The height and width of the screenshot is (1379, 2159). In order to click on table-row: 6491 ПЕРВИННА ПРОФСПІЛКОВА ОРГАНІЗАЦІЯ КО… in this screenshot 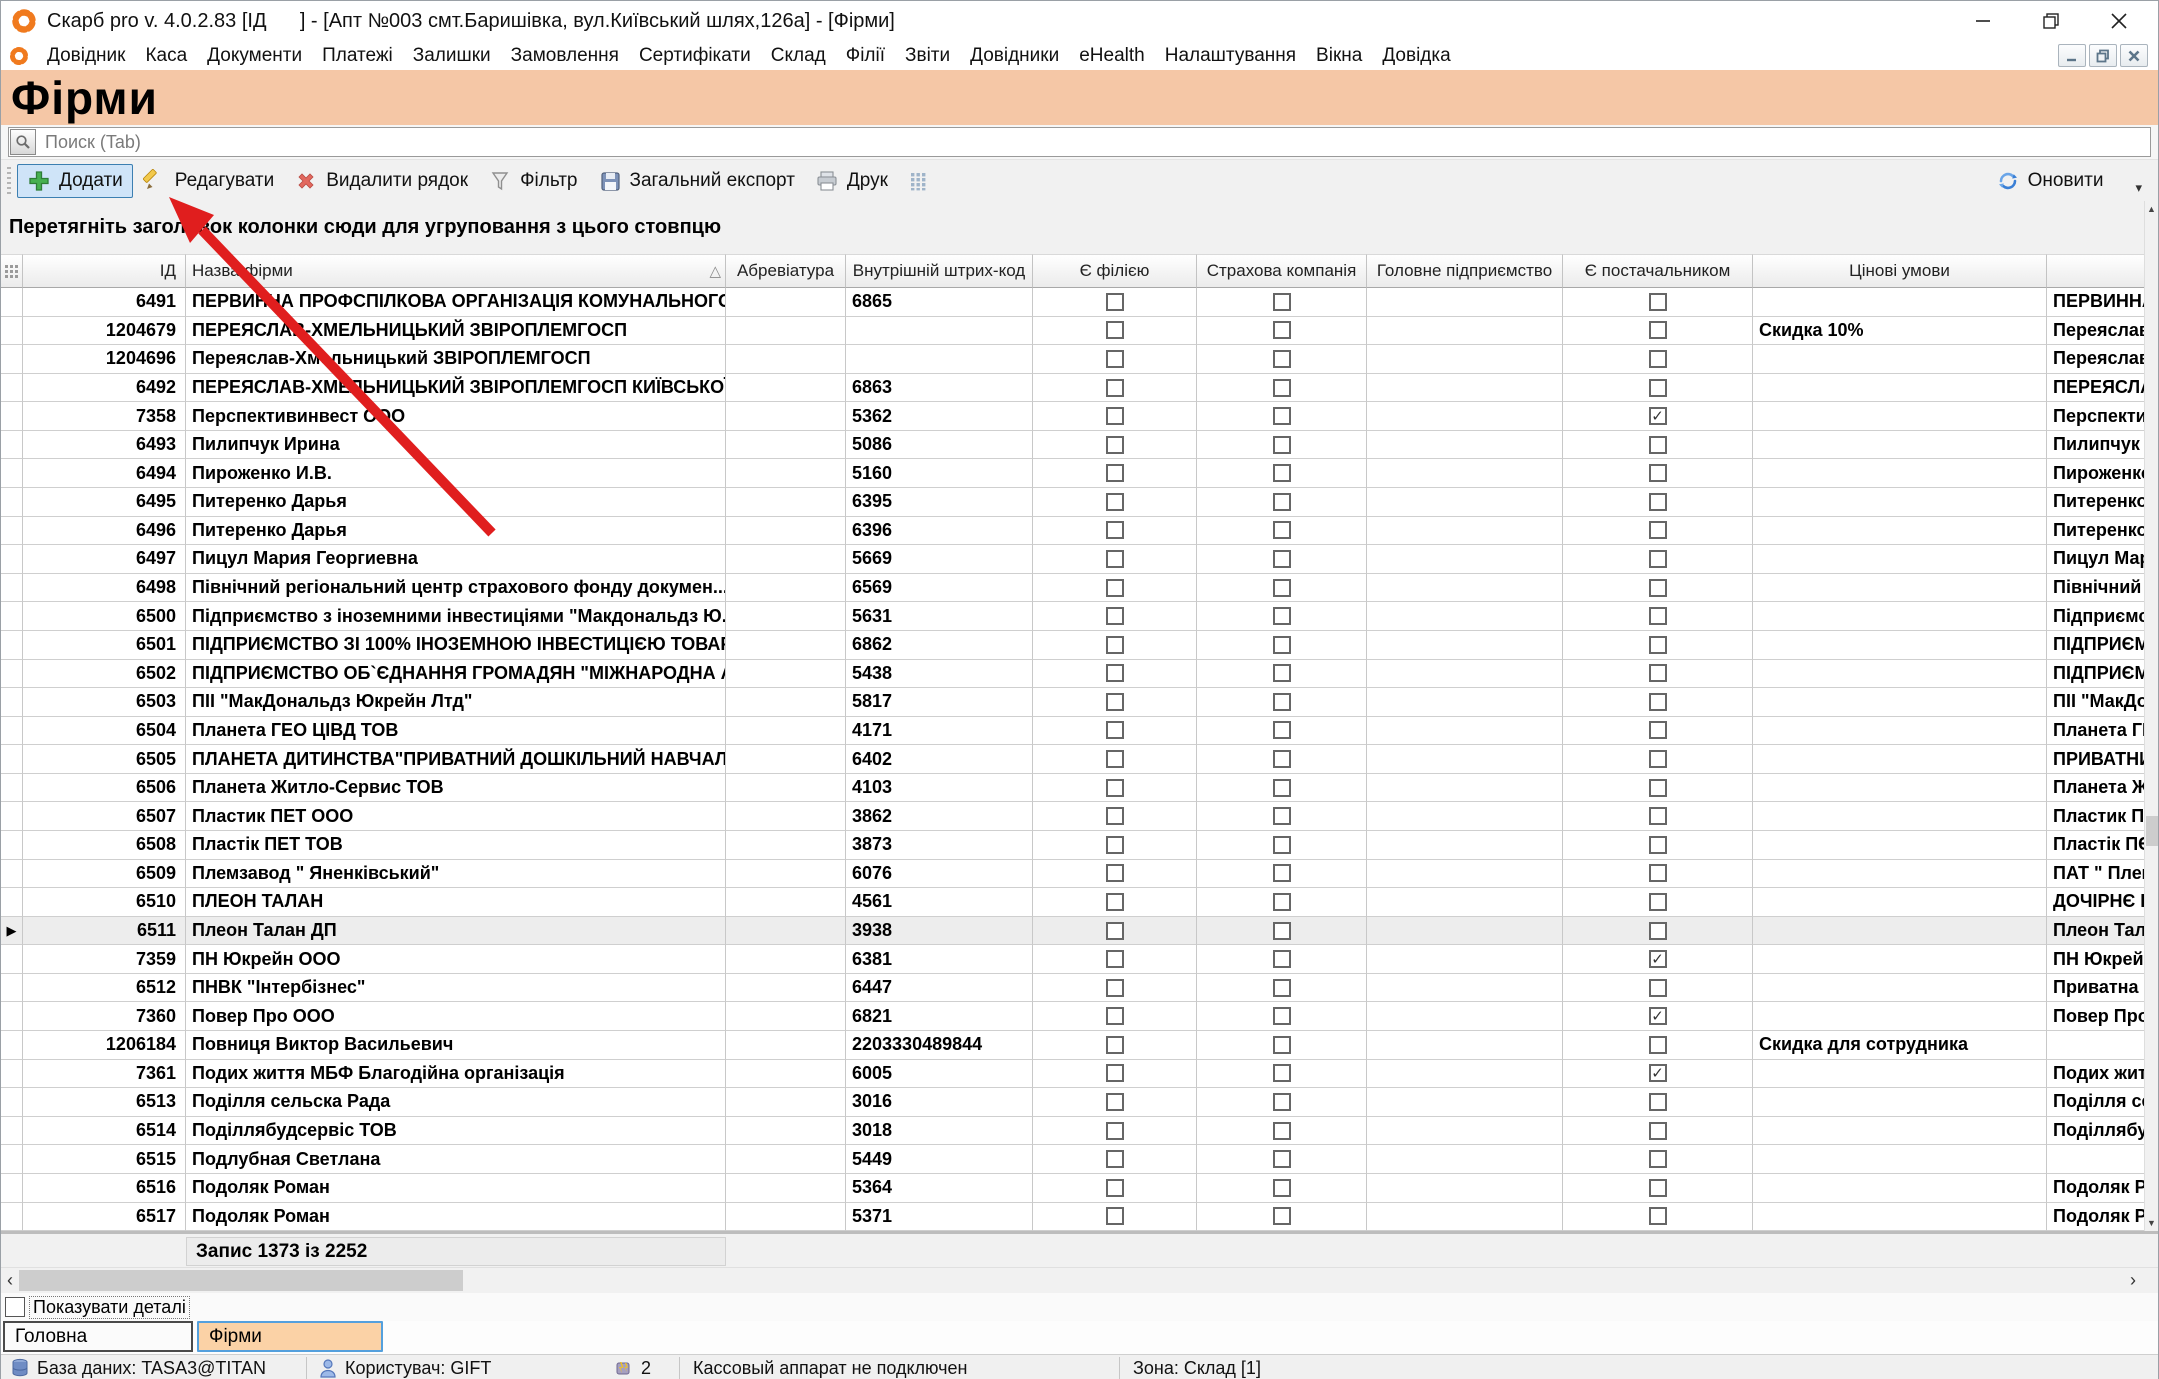, I will do `click(1073, 302)`.